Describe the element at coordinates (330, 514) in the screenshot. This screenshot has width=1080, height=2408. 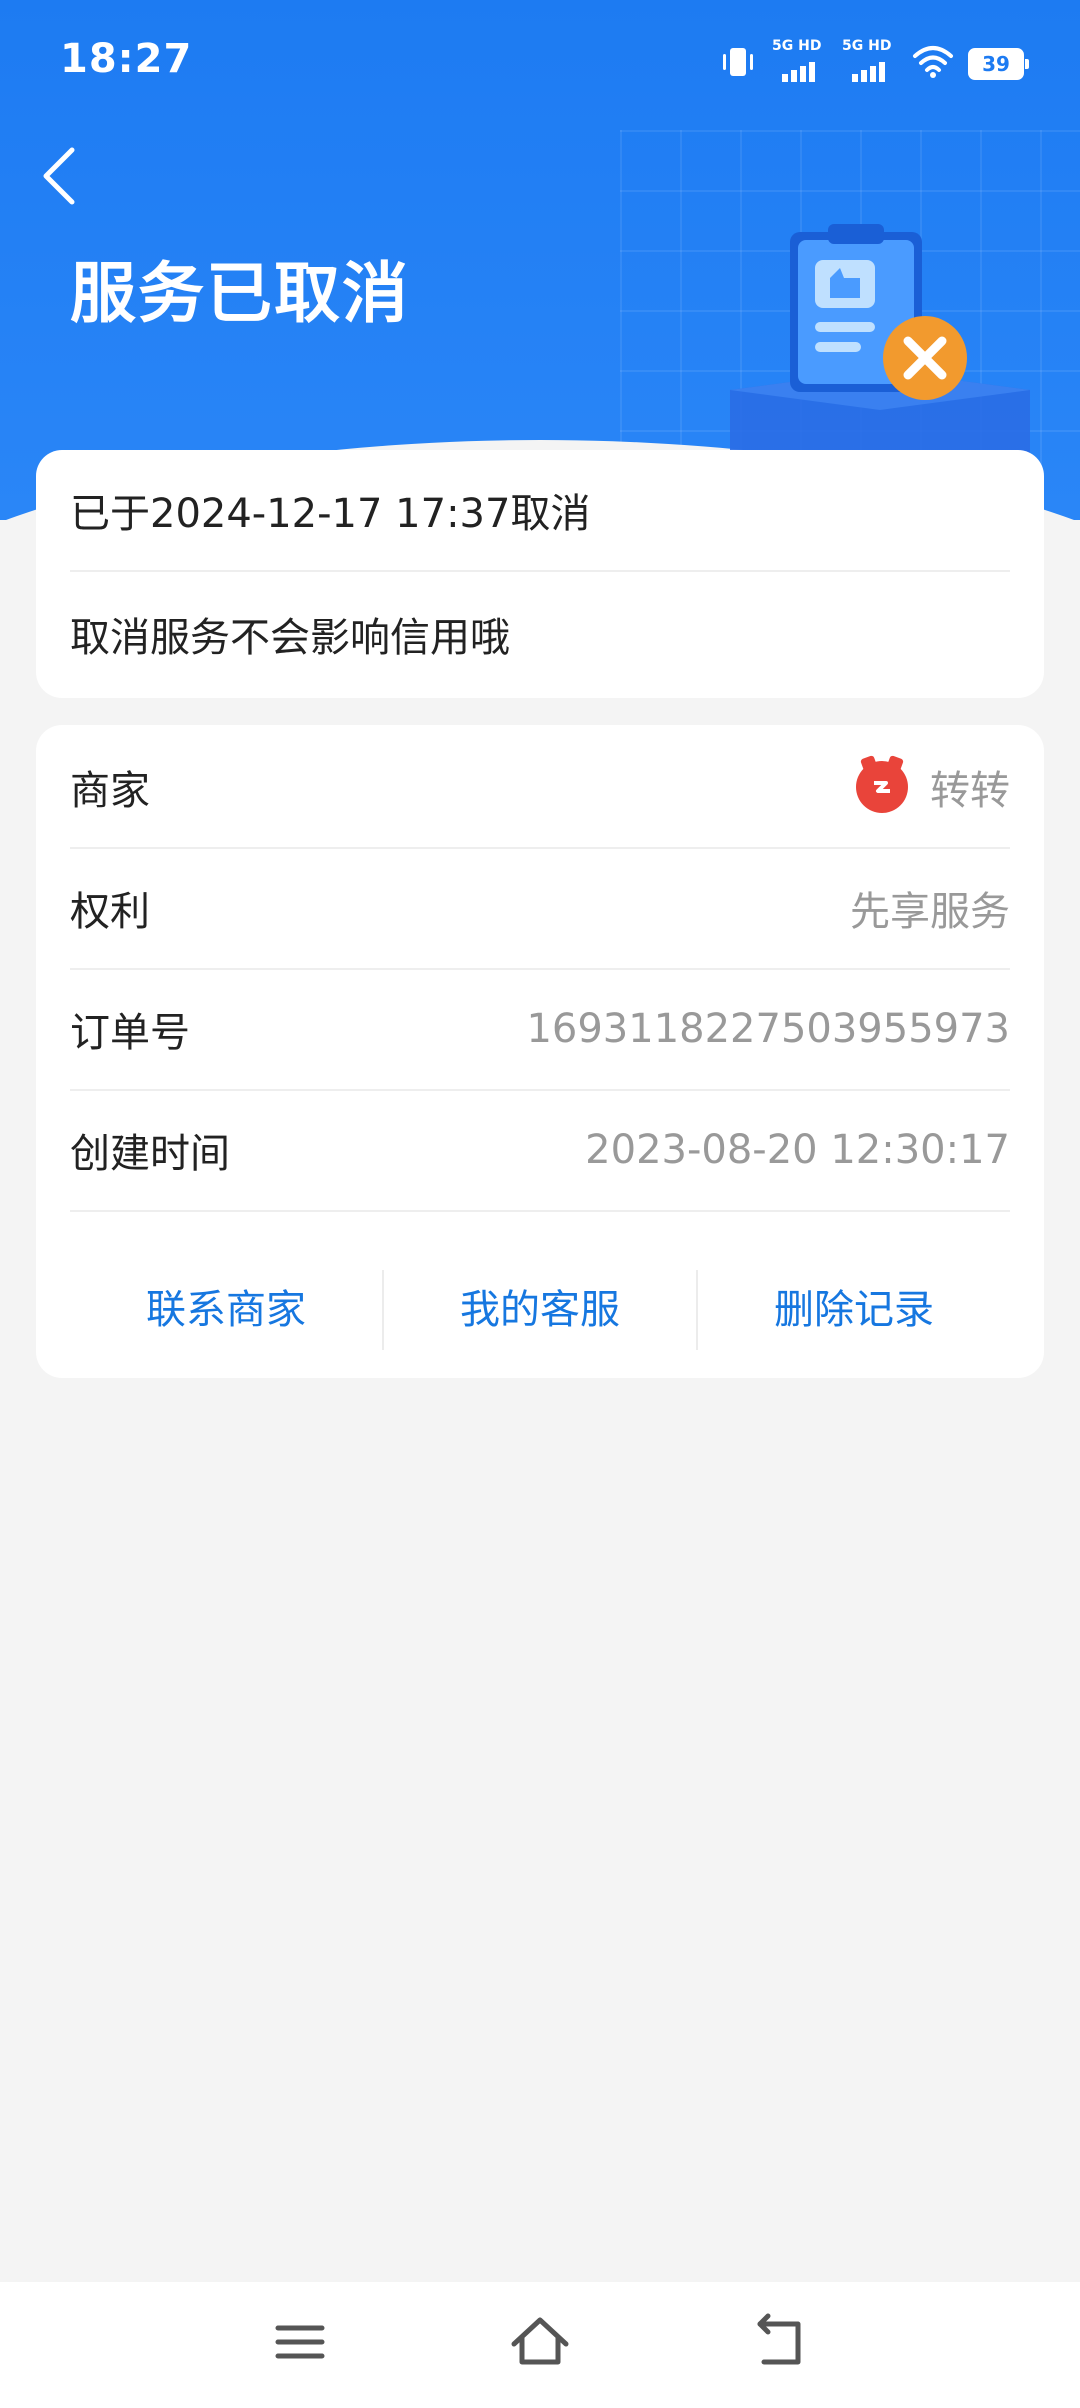
I see `cancel-time-text: 已于2024-12-17 17:37取消` at that location.